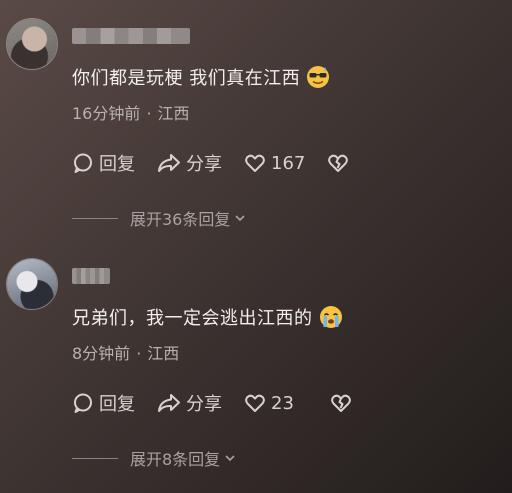  What do you see at coordinates (180, 219) in the screenshot?
I see `expand-label: 展开36条回复` at bounding box center [180, 219].